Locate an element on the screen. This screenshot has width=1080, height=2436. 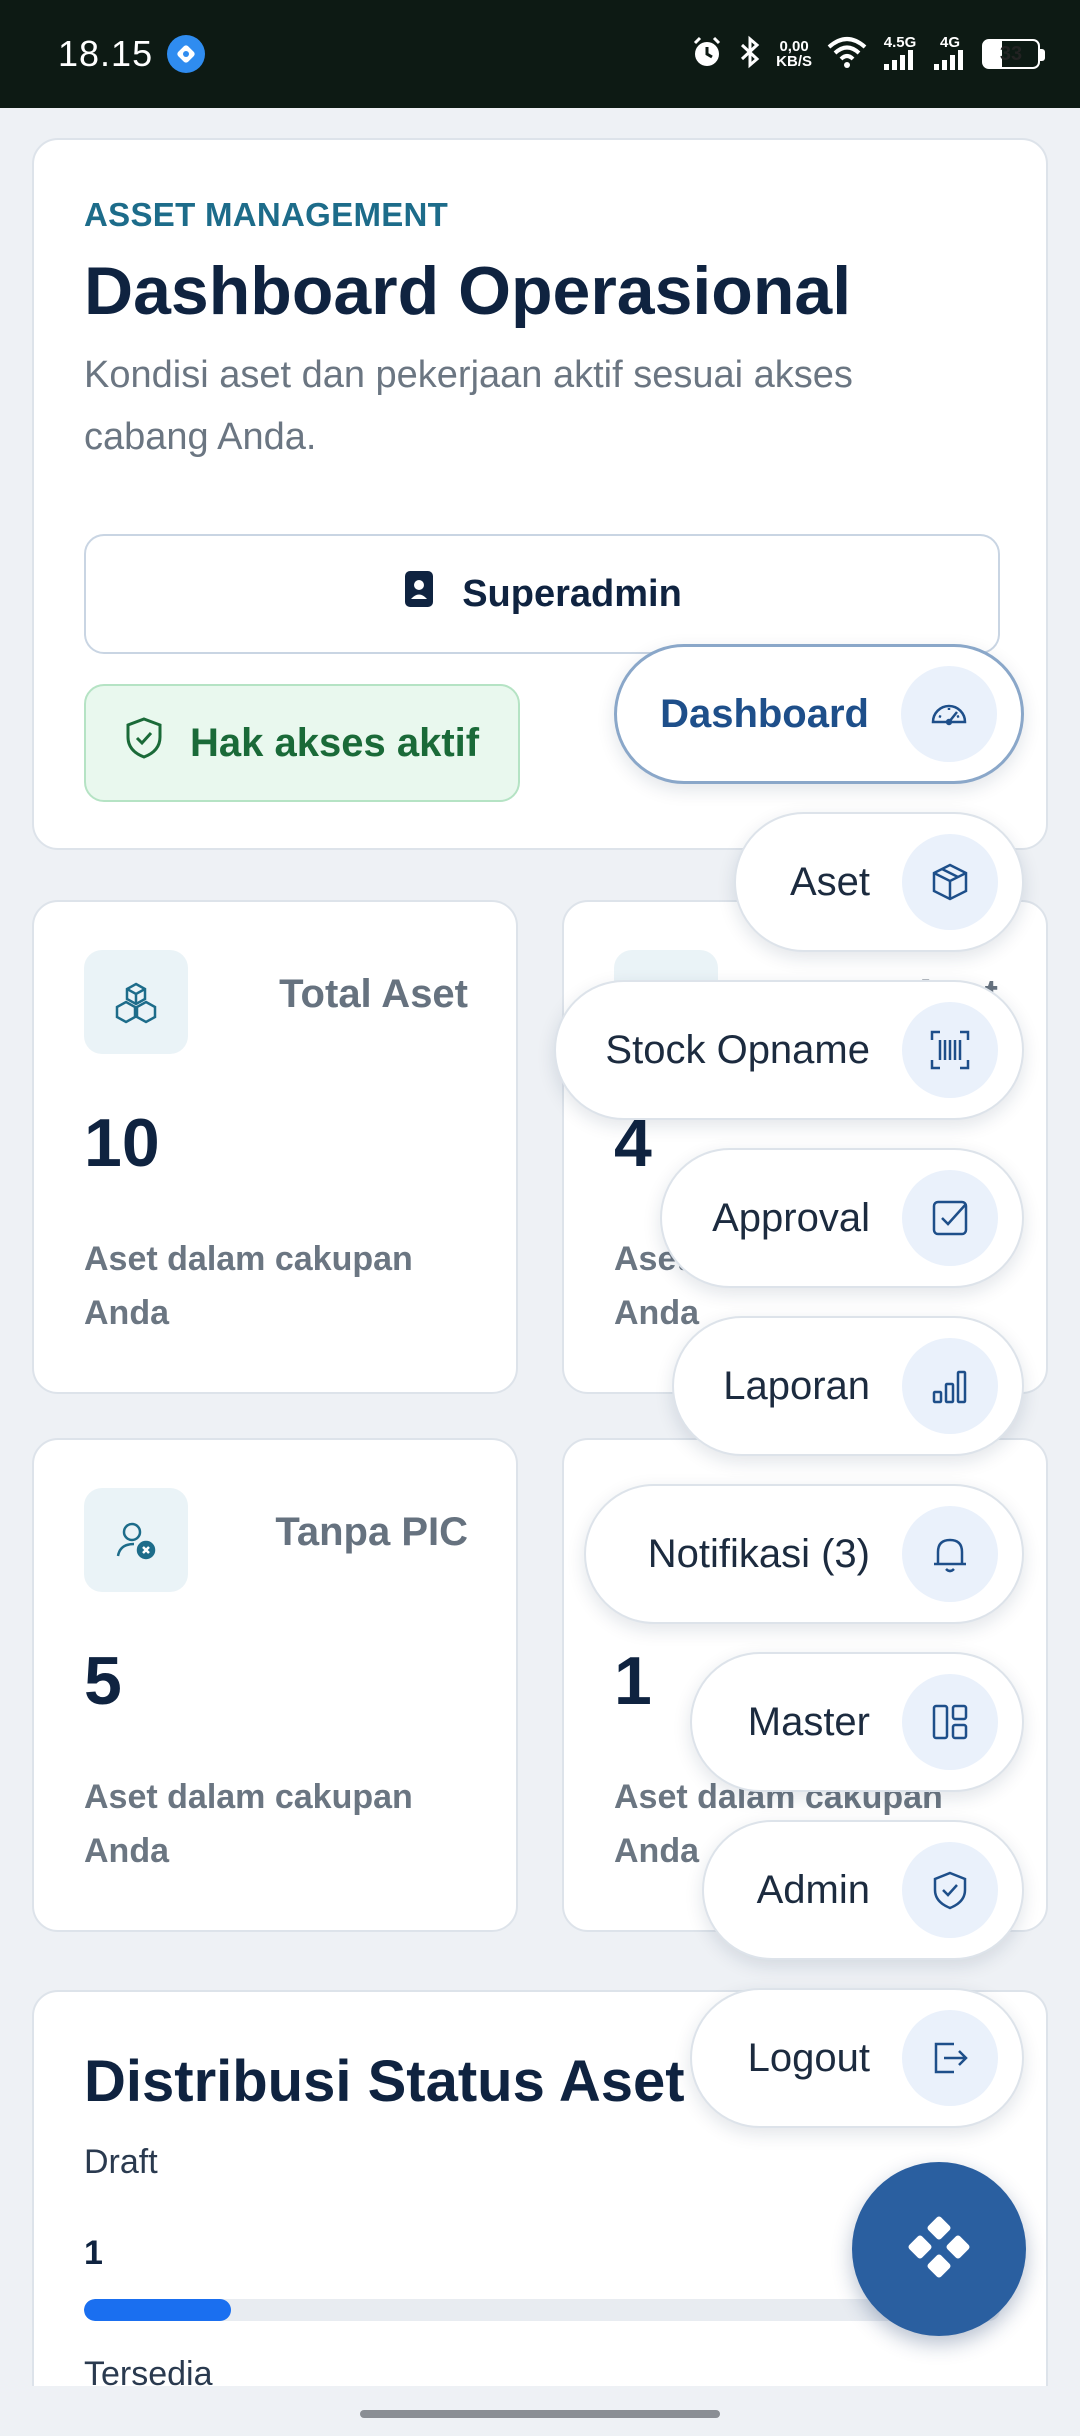
status-label: Draft is located at coordinates (121, 2162).